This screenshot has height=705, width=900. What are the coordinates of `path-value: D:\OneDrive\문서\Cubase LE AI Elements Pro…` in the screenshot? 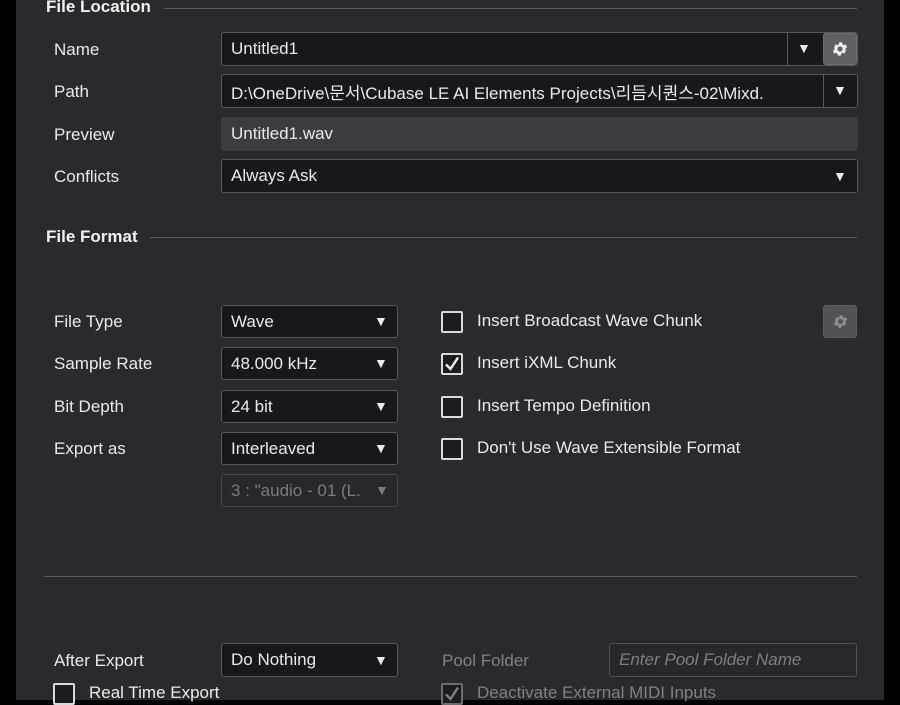 It's located at (497, 93).